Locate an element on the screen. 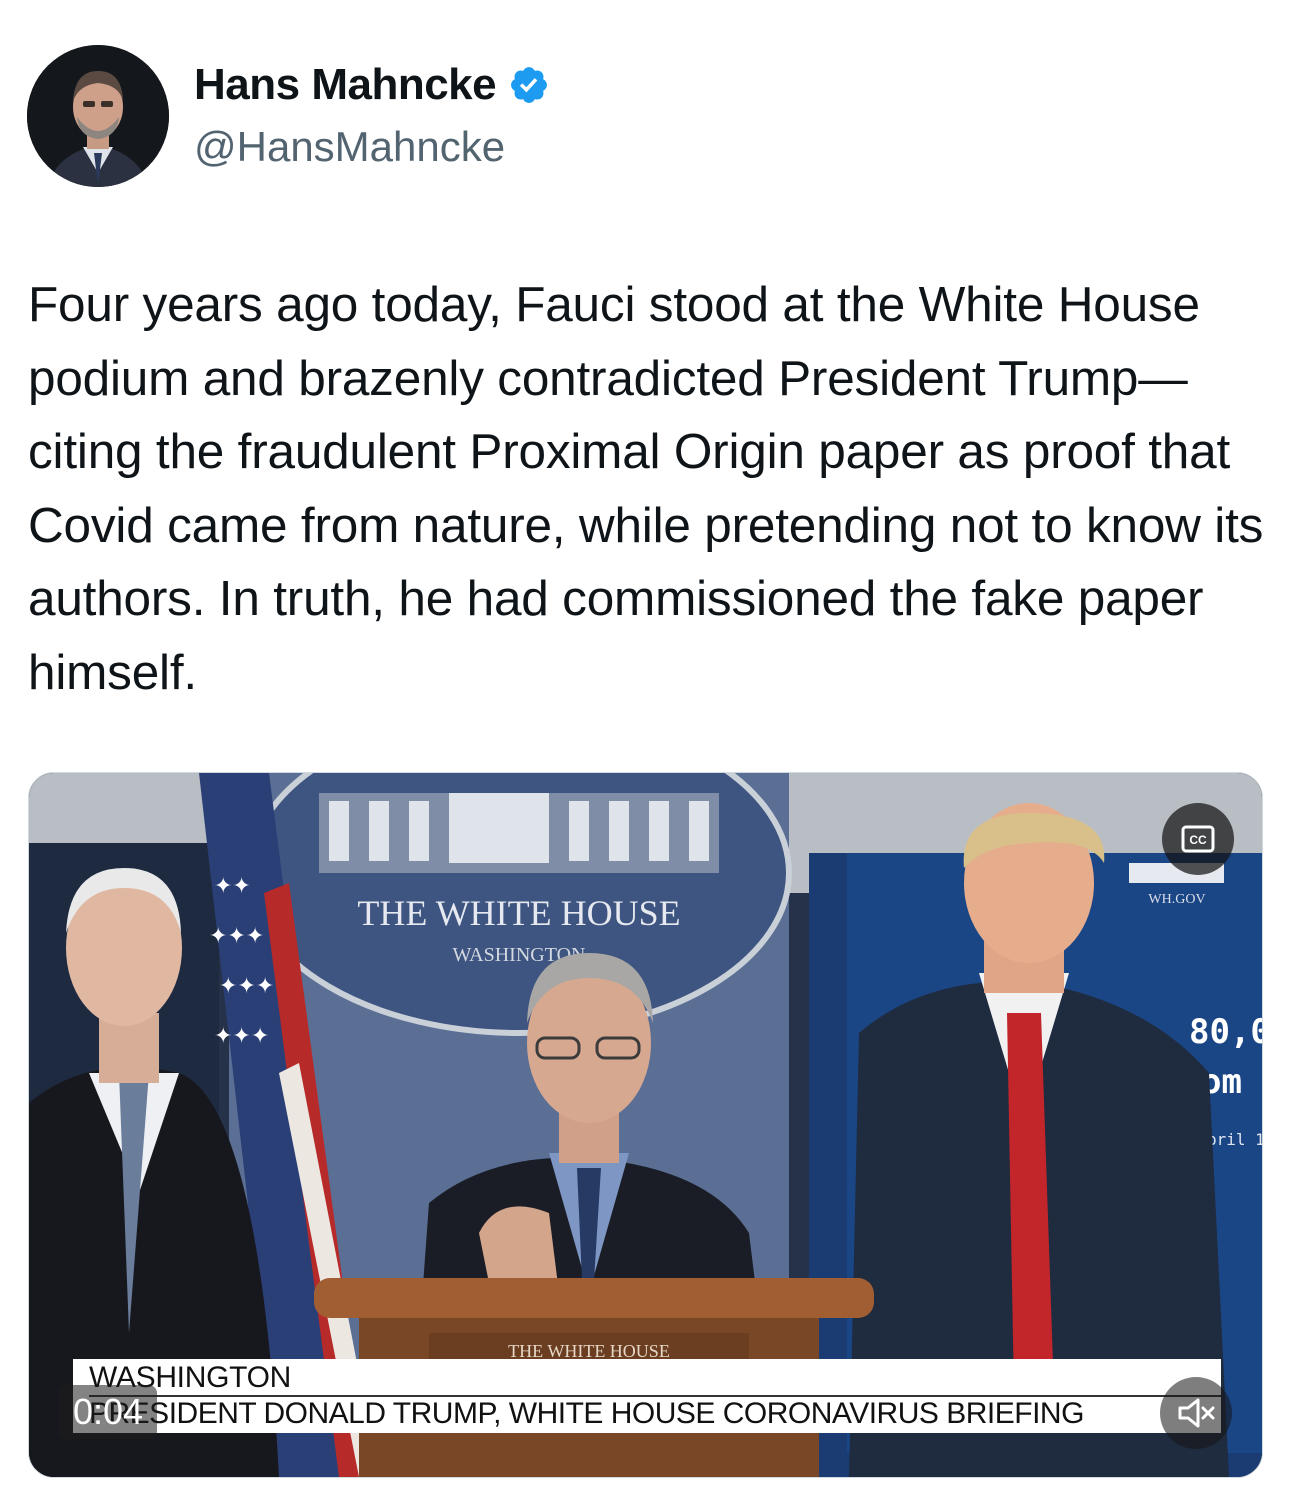 This screenshot has height=1495, width=1290. avatar-photo is located at coordinates (98, 116).